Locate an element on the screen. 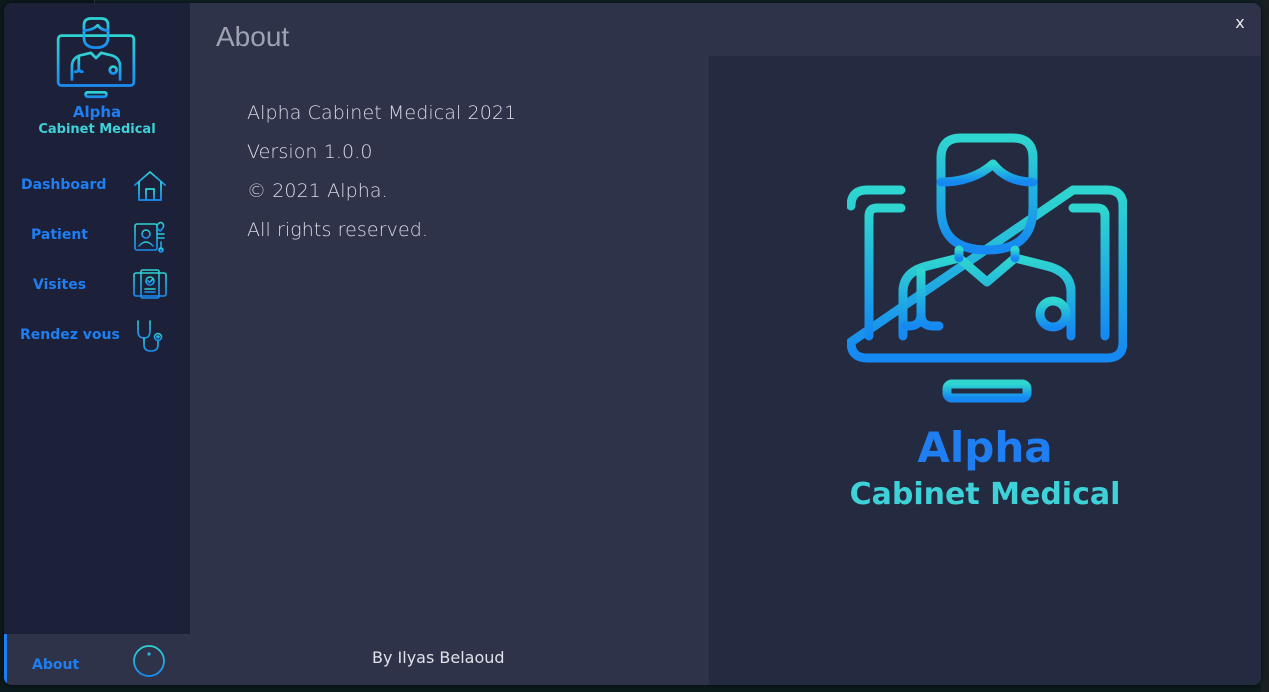  sidebar-item-dashboard: Dashboard is located at coordinates (97, 185).